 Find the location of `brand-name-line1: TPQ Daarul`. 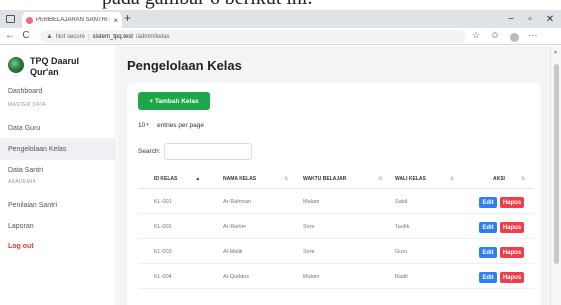

brand-name-line1: TPQ Daarul is located at coordinates (55, 61).